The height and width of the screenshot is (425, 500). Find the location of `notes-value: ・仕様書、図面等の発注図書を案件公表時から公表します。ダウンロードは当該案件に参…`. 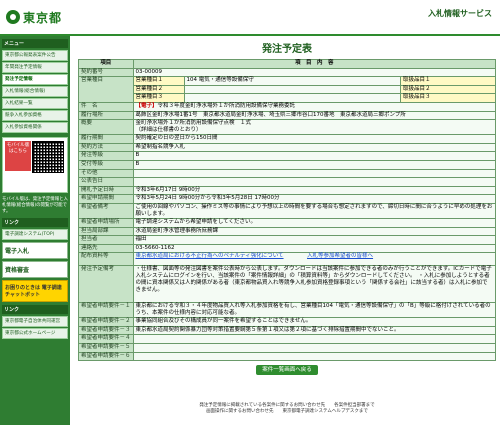

notes-value: ・仕様書、図面等の発注図書を案件公表時から公表します。ダウンロードは当該案件に参… is located at coordinates (314, 284).